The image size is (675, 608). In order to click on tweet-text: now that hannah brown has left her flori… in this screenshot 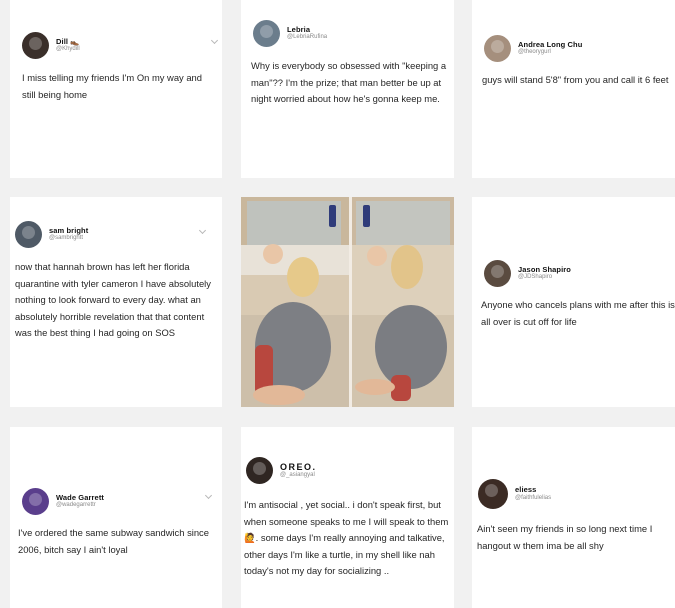, I will do `click(113, 300)`.